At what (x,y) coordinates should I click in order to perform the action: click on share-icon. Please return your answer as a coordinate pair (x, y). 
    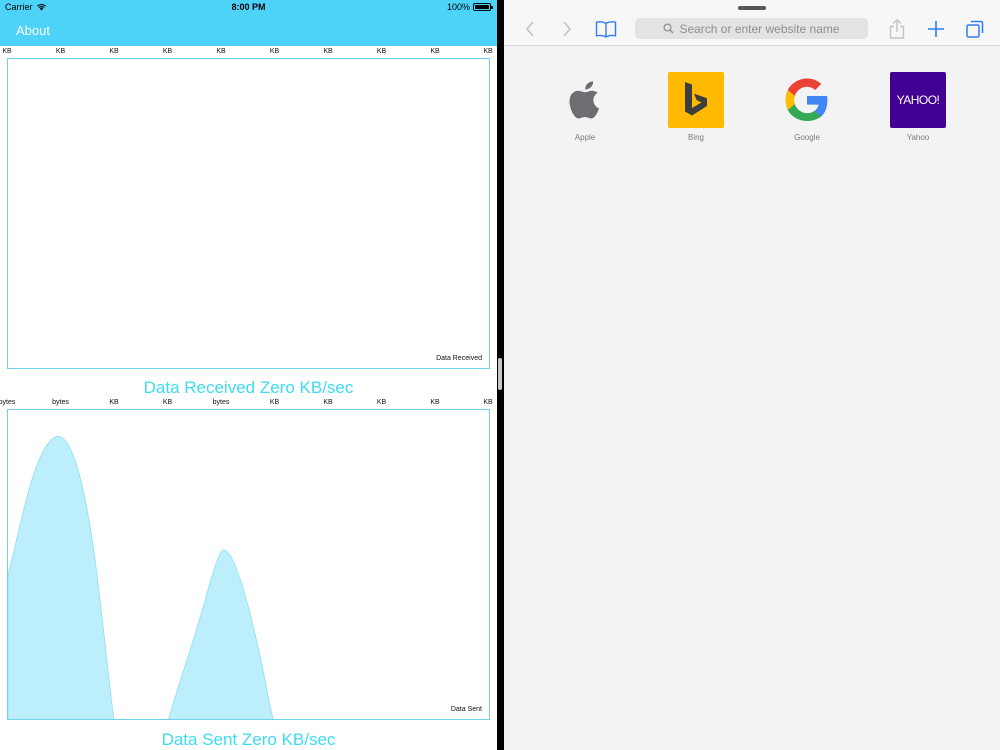
    Looking at the image, I should click on (897, 28).